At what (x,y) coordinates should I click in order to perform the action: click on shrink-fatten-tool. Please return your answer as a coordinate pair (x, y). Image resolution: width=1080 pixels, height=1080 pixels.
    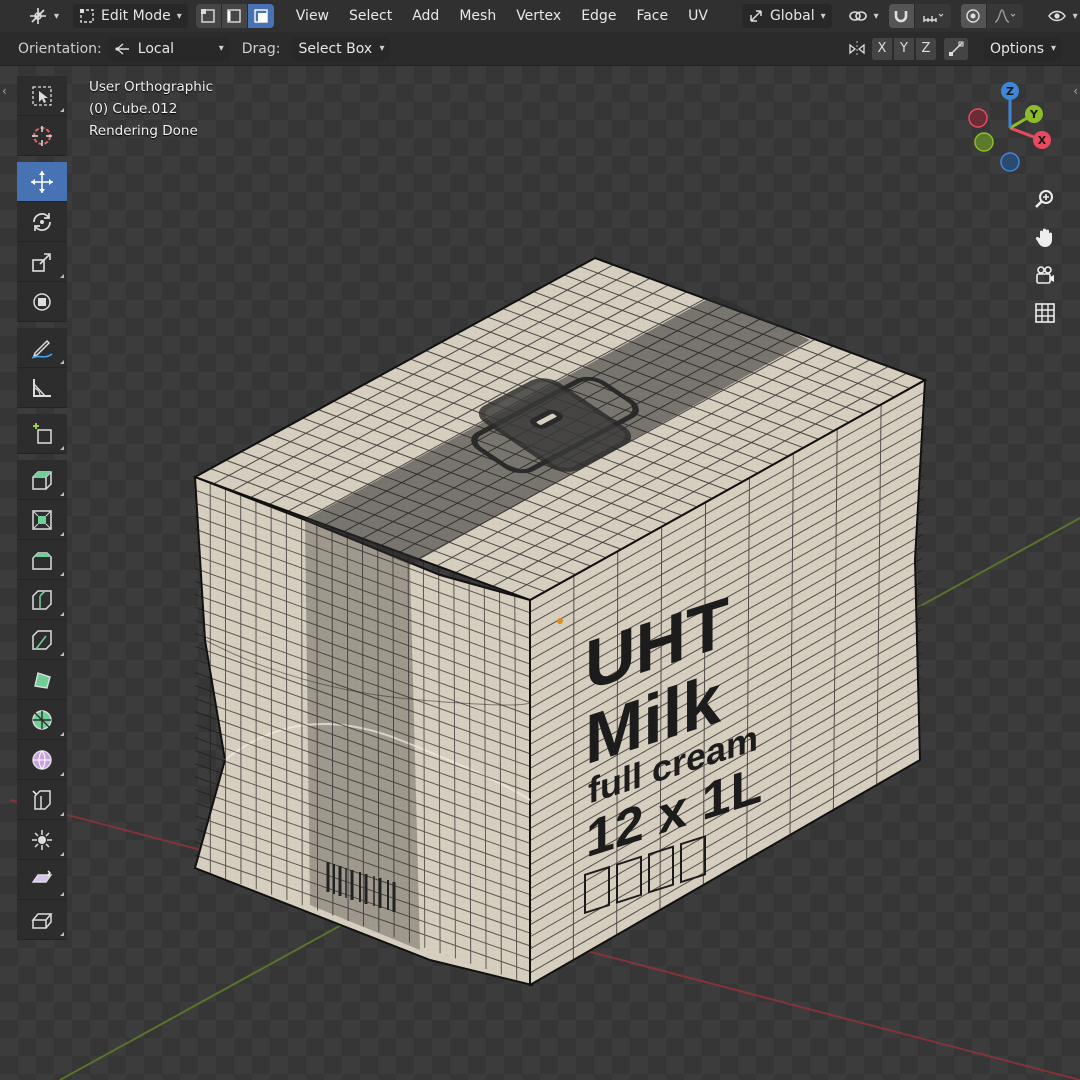
    Looking at the image, I should click on (42, 840).